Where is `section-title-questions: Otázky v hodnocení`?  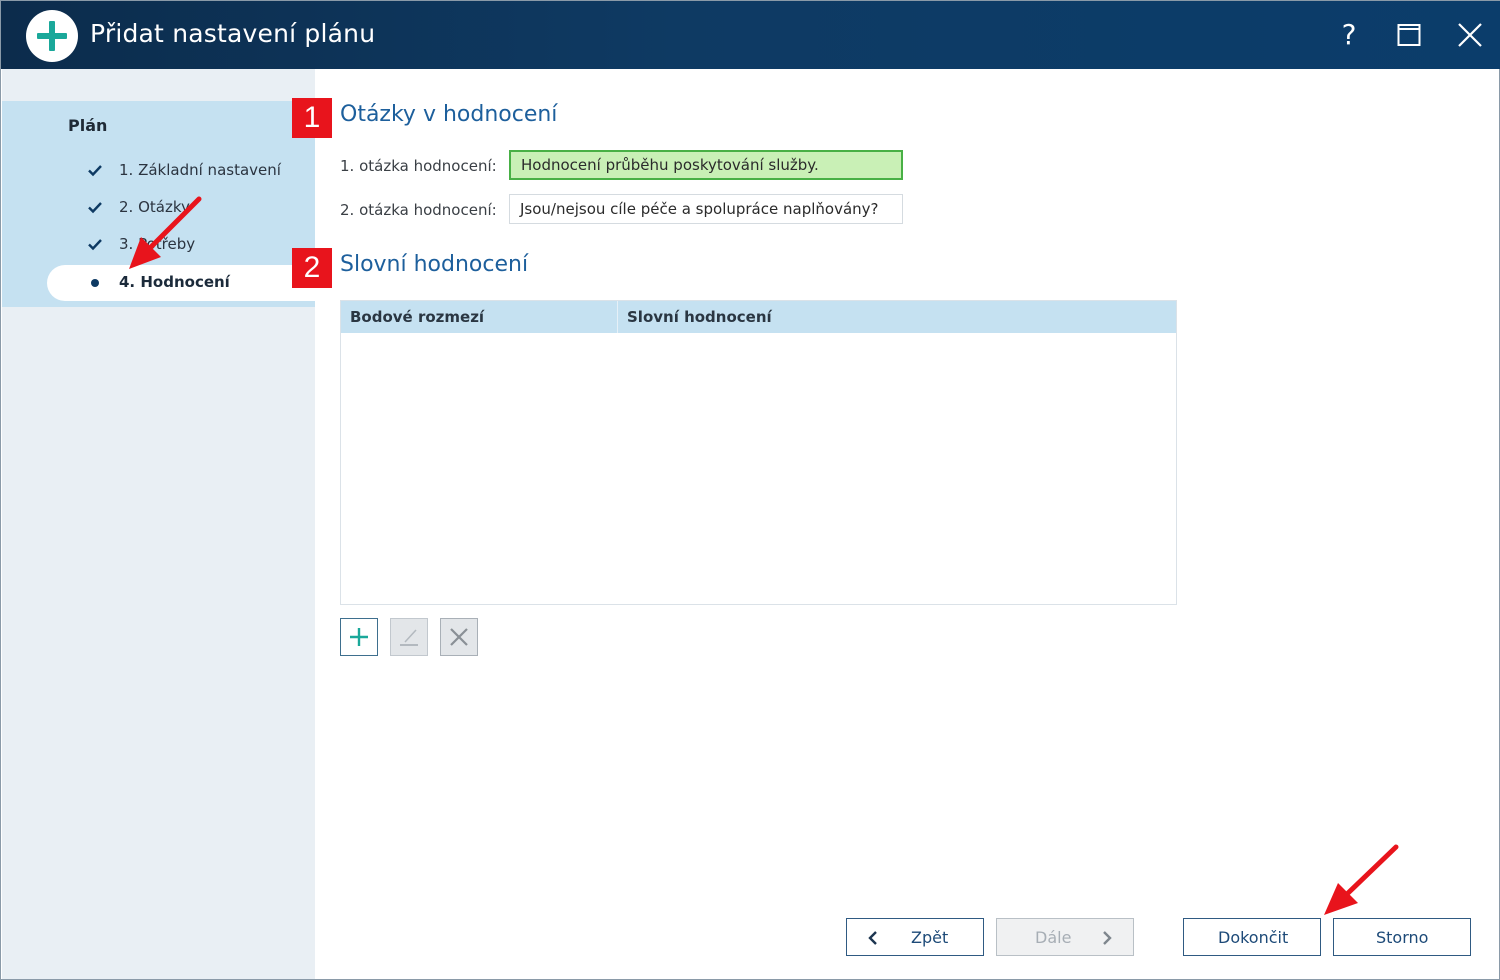 section-title-questions: Otázky v hodnocení is located at coordinates (449, 114).